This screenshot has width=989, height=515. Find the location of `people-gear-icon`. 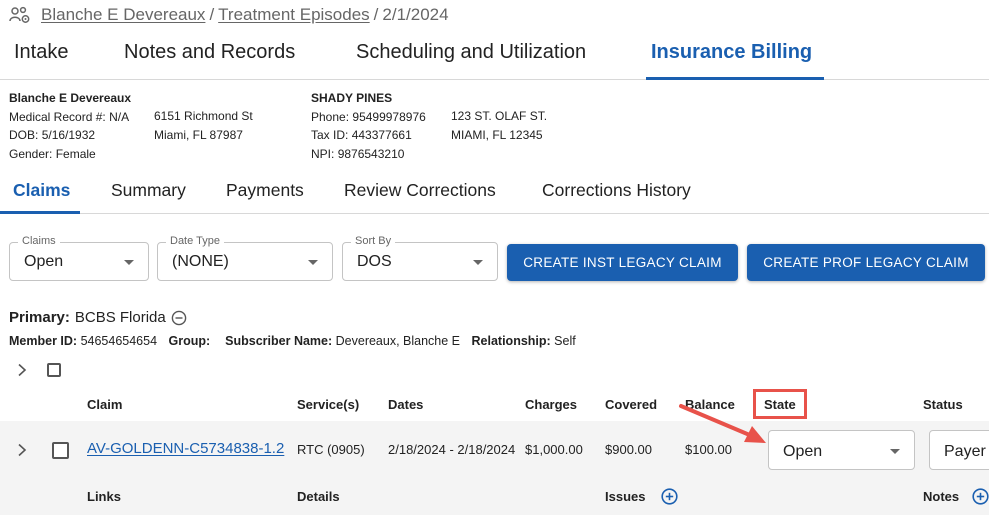

people-gear-icon is located at coordinates (19, 14).